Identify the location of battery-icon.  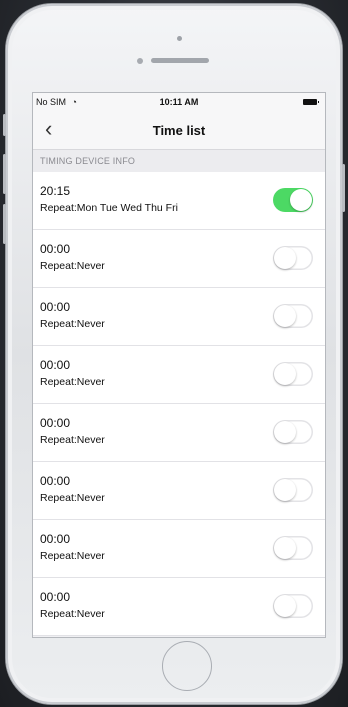
(311, 102).